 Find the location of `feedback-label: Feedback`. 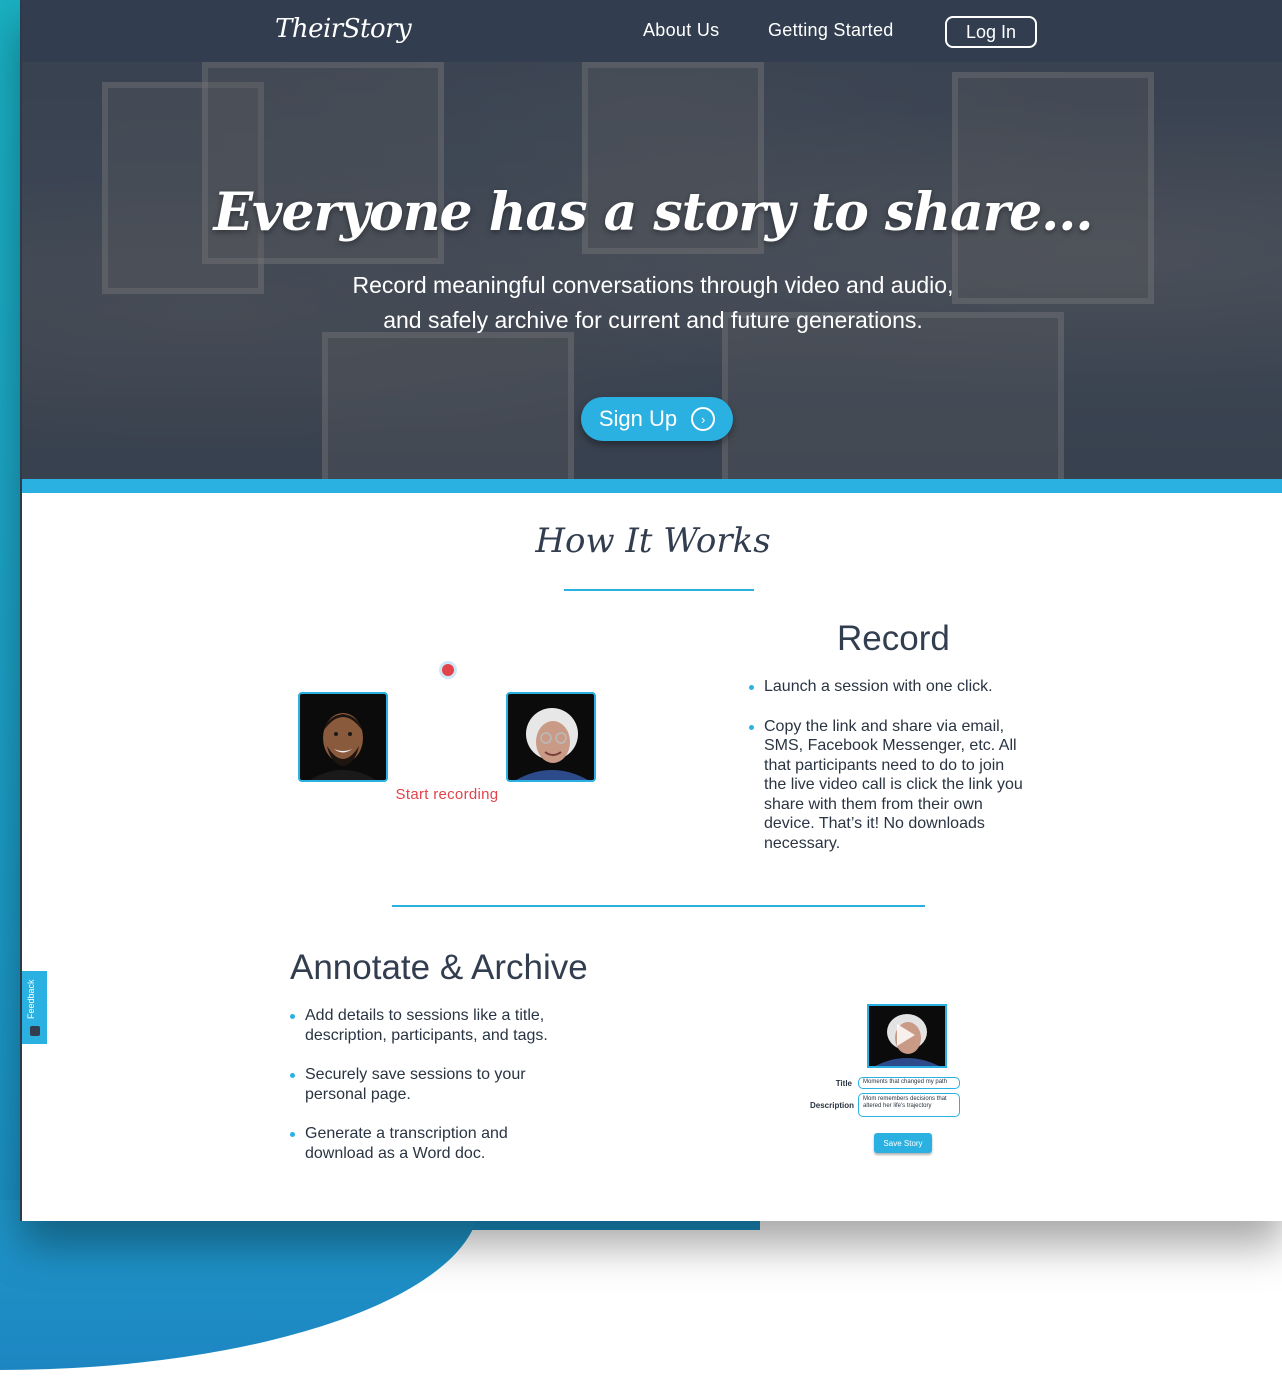

feedback-label: Feedback is located at coordinates (31, 999).